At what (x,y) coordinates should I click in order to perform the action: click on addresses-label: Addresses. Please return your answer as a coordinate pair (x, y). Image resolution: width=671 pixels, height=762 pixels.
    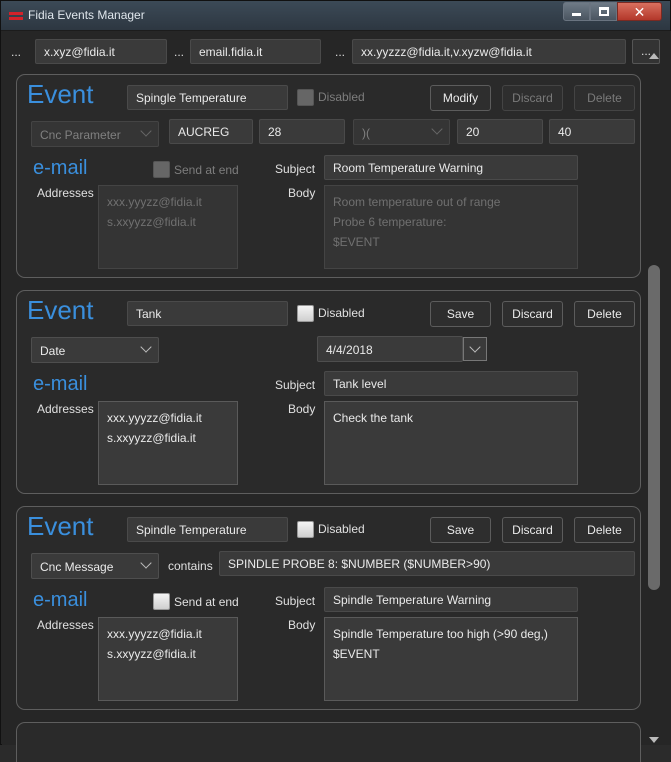
    Looking at the image, I should click on (65, 193).